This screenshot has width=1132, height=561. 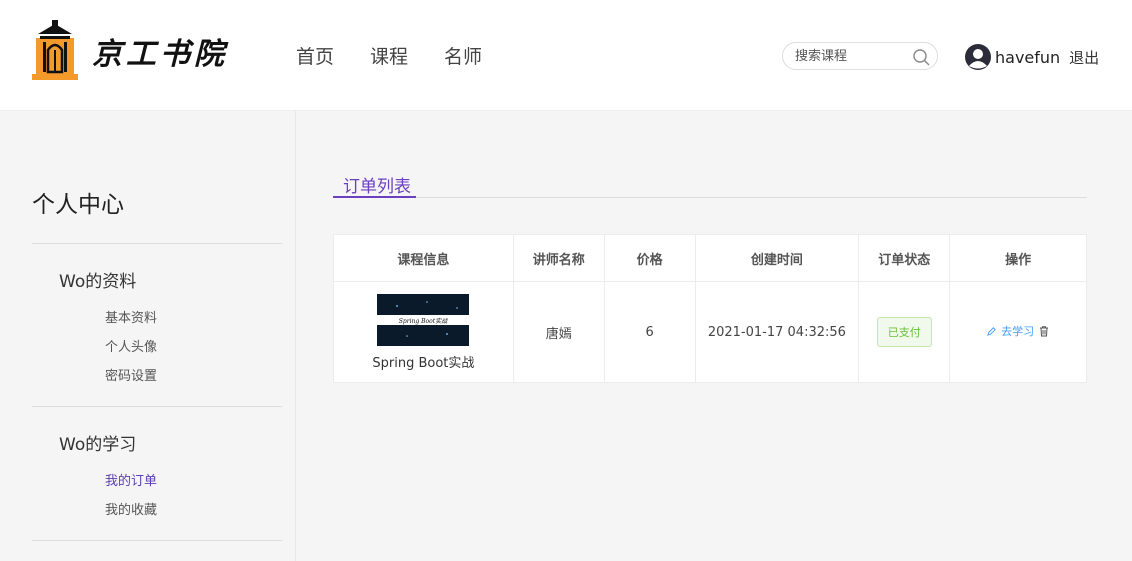 What do you see at coordinates (131, 345) in the screenshot?
I see `sidebar-item-avatar: 个人头像` at bounding box center [131, 345].